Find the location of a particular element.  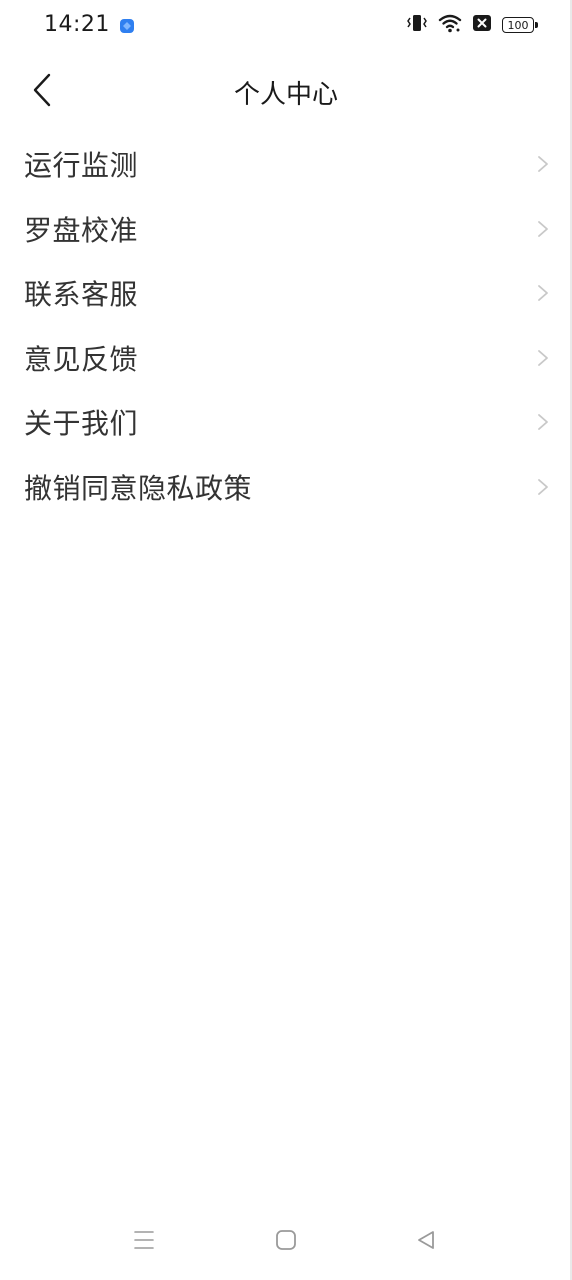

back-triangle-icon is located at coordinates (426, 1242).